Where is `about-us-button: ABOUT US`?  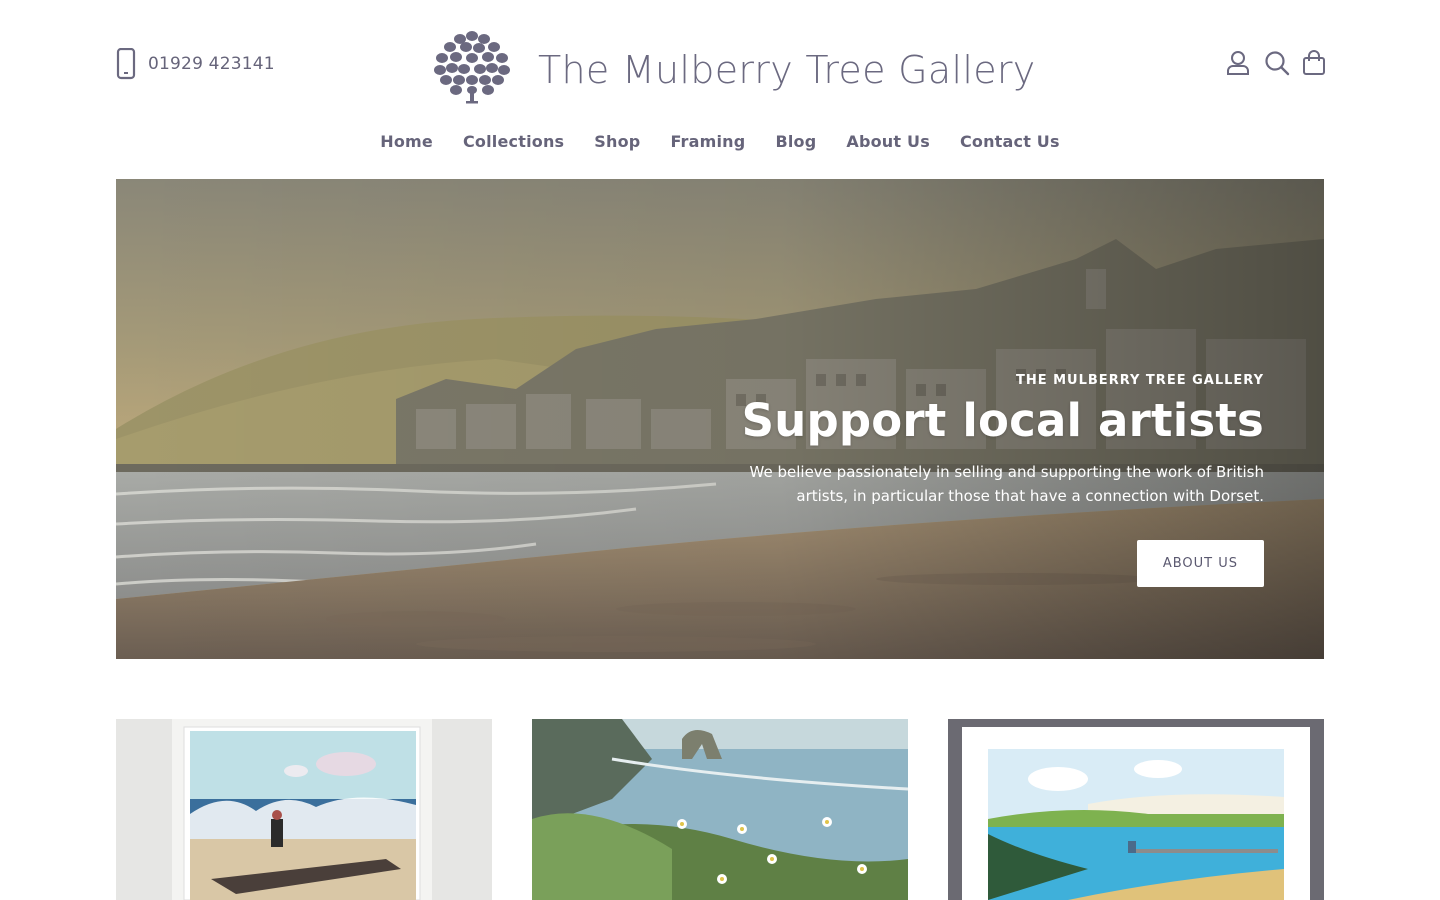 about-us-button: ABOUT US is located at coordinates (1200, 563).